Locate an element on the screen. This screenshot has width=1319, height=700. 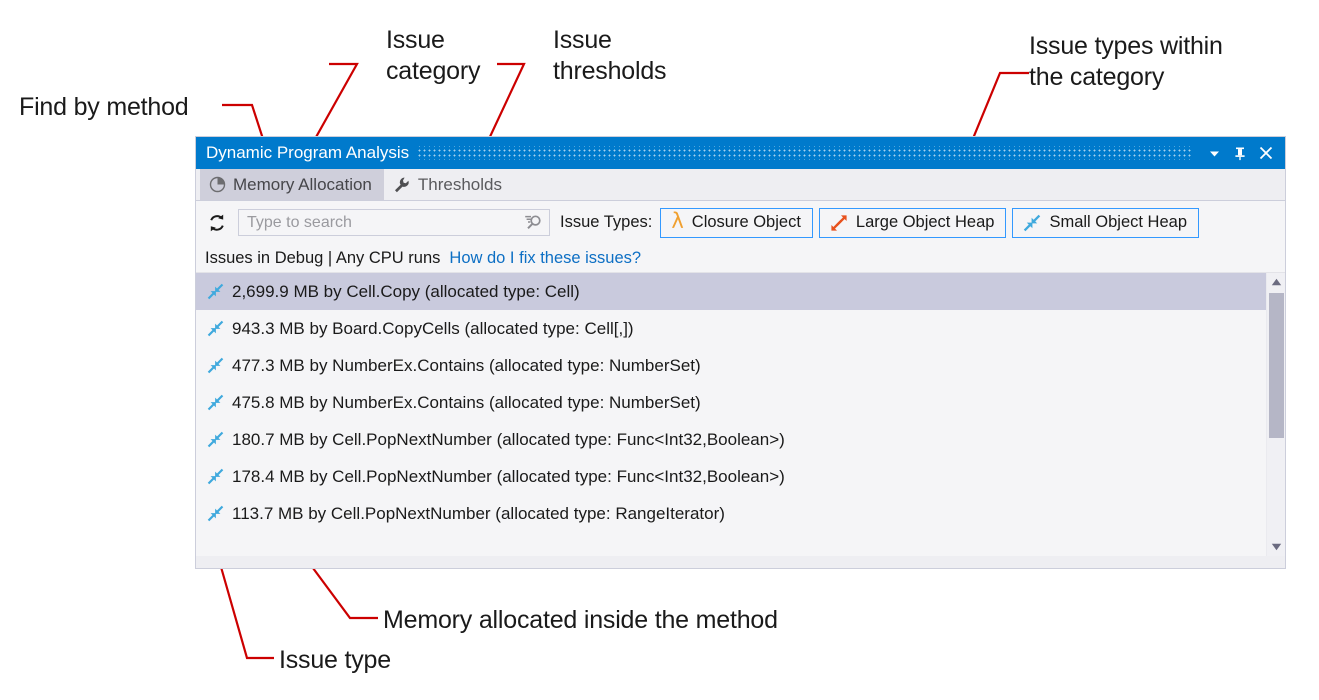
search-input is located at coordinates (384, 222).